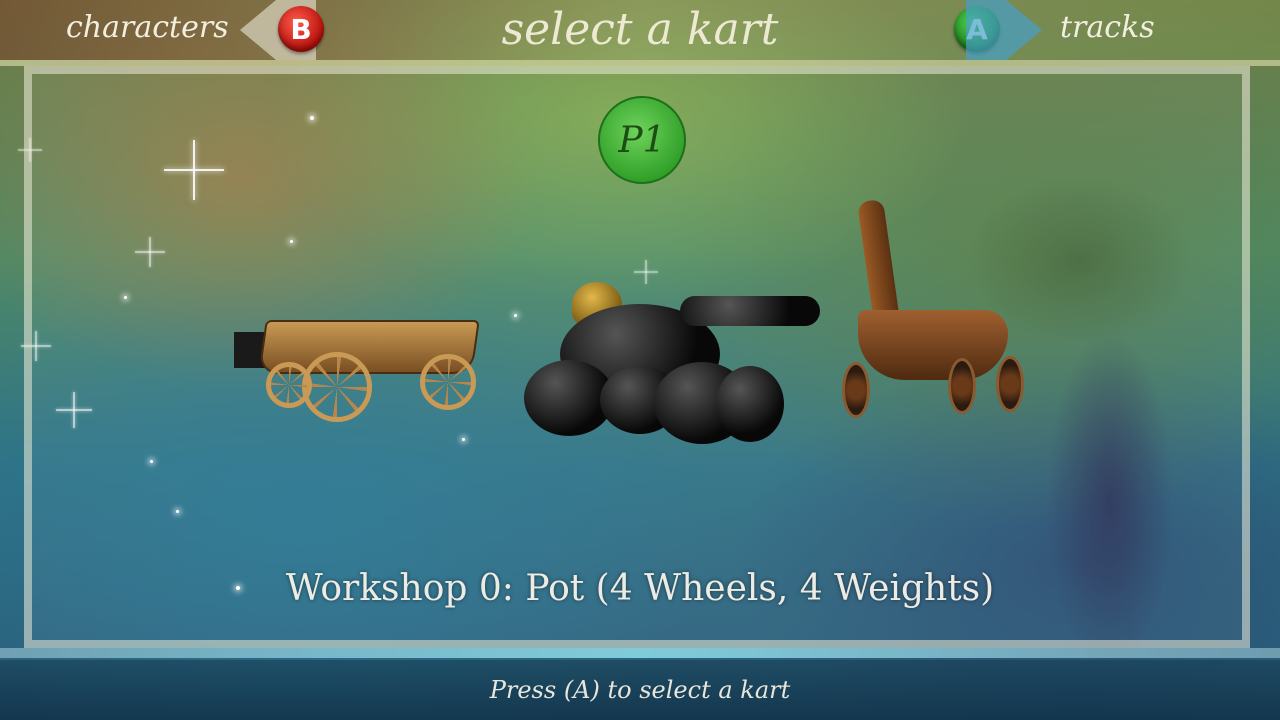 This screenshot has width=1280, height=720. I want to click on kart-option-wagon, so click(356, 356).